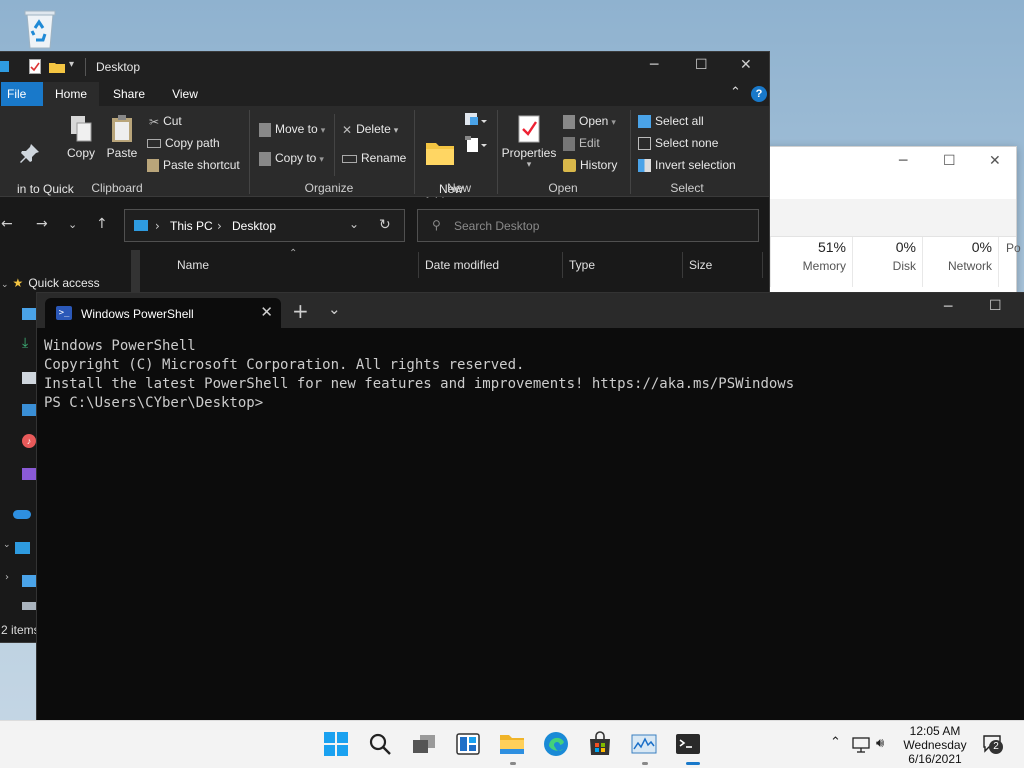 This screenshot has height=768, width=1024. I want to click on column-name: Name, so click(193, 265).